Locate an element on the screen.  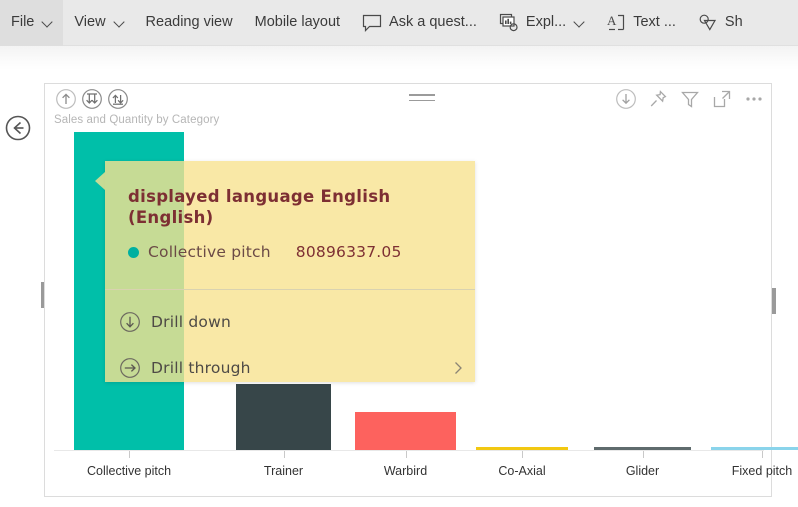
drill-down-all-icon is located at coordinates (92, 99).